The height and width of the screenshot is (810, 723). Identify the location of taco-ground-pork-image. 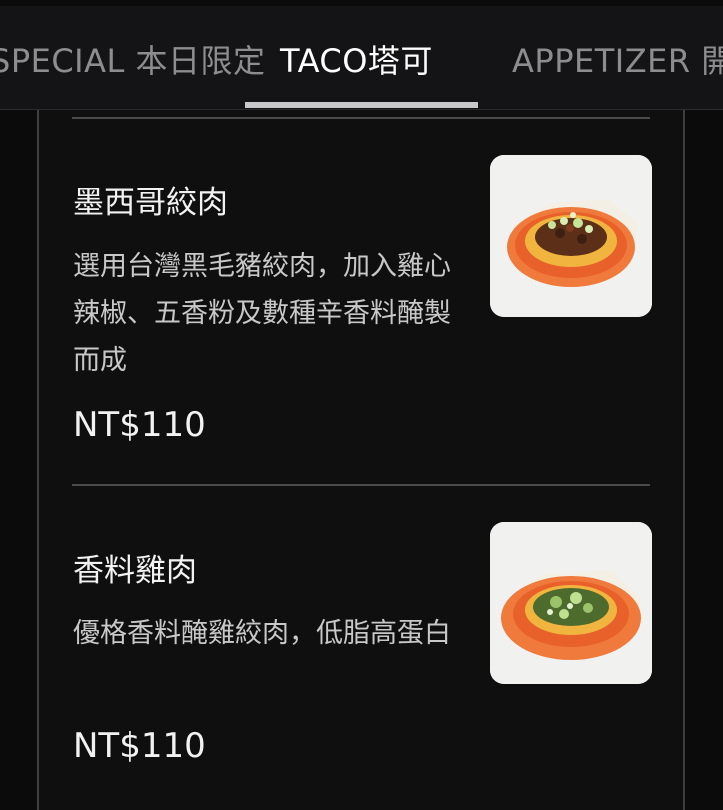
(571, 236).